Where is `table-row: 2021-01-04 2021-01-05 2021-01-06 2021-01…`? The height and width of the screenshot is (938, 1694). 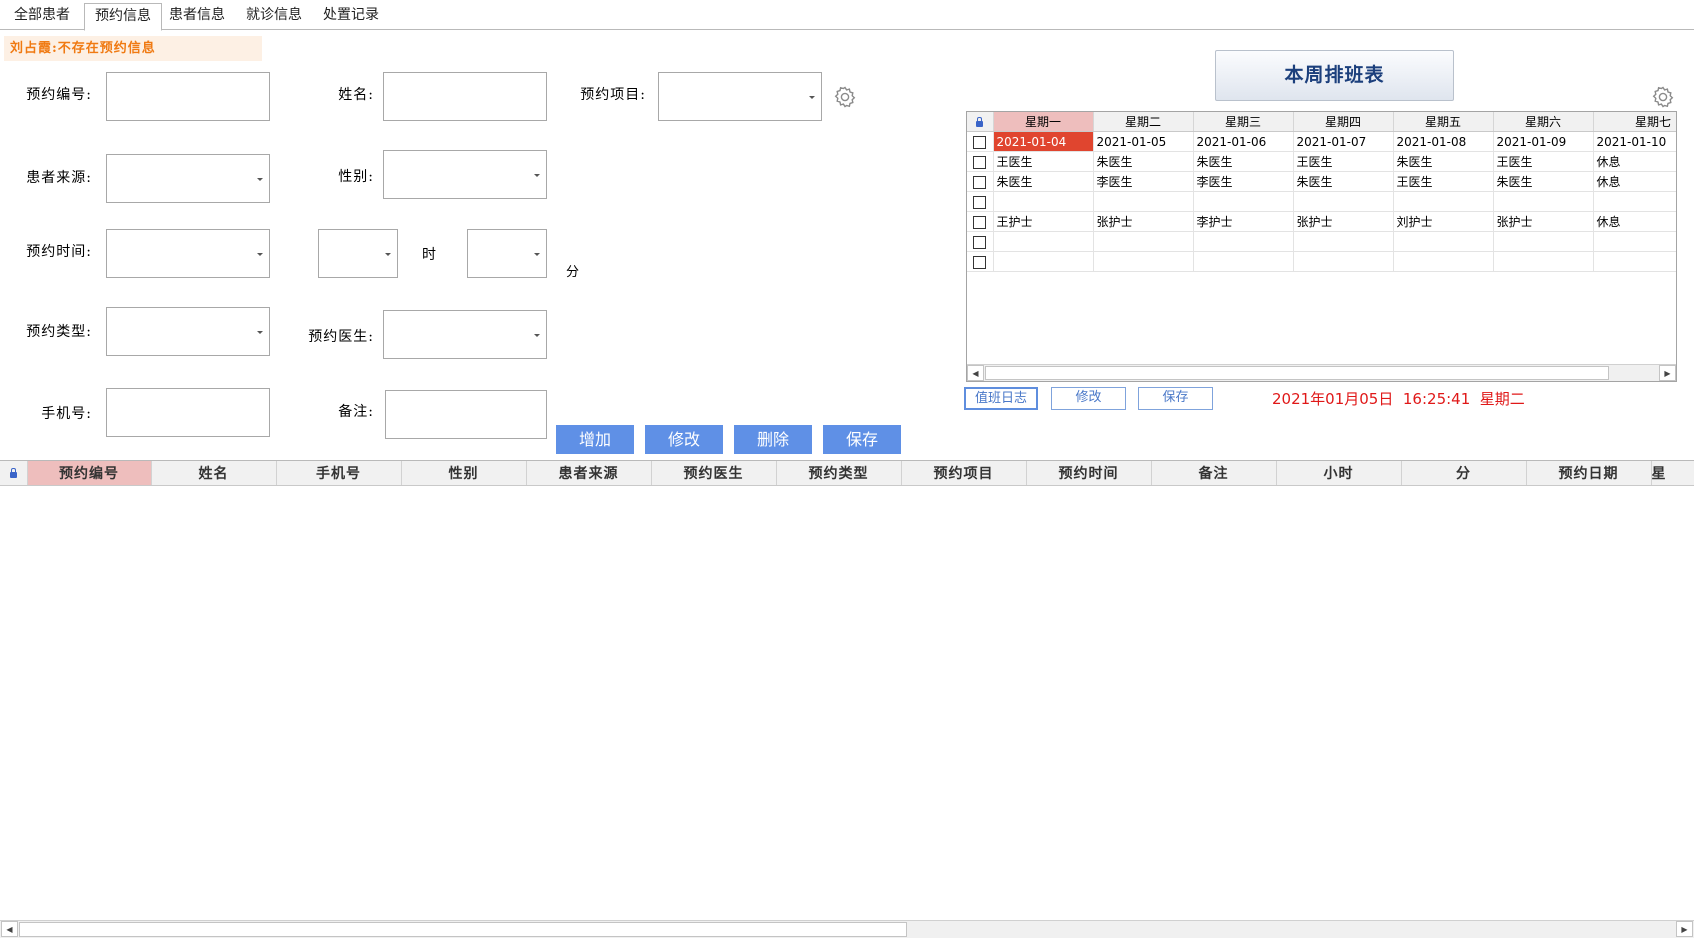
table-row: 2021-01-04 2021-01-05 2021-01-06 2021-01… is located at coordinates (1321, 141).